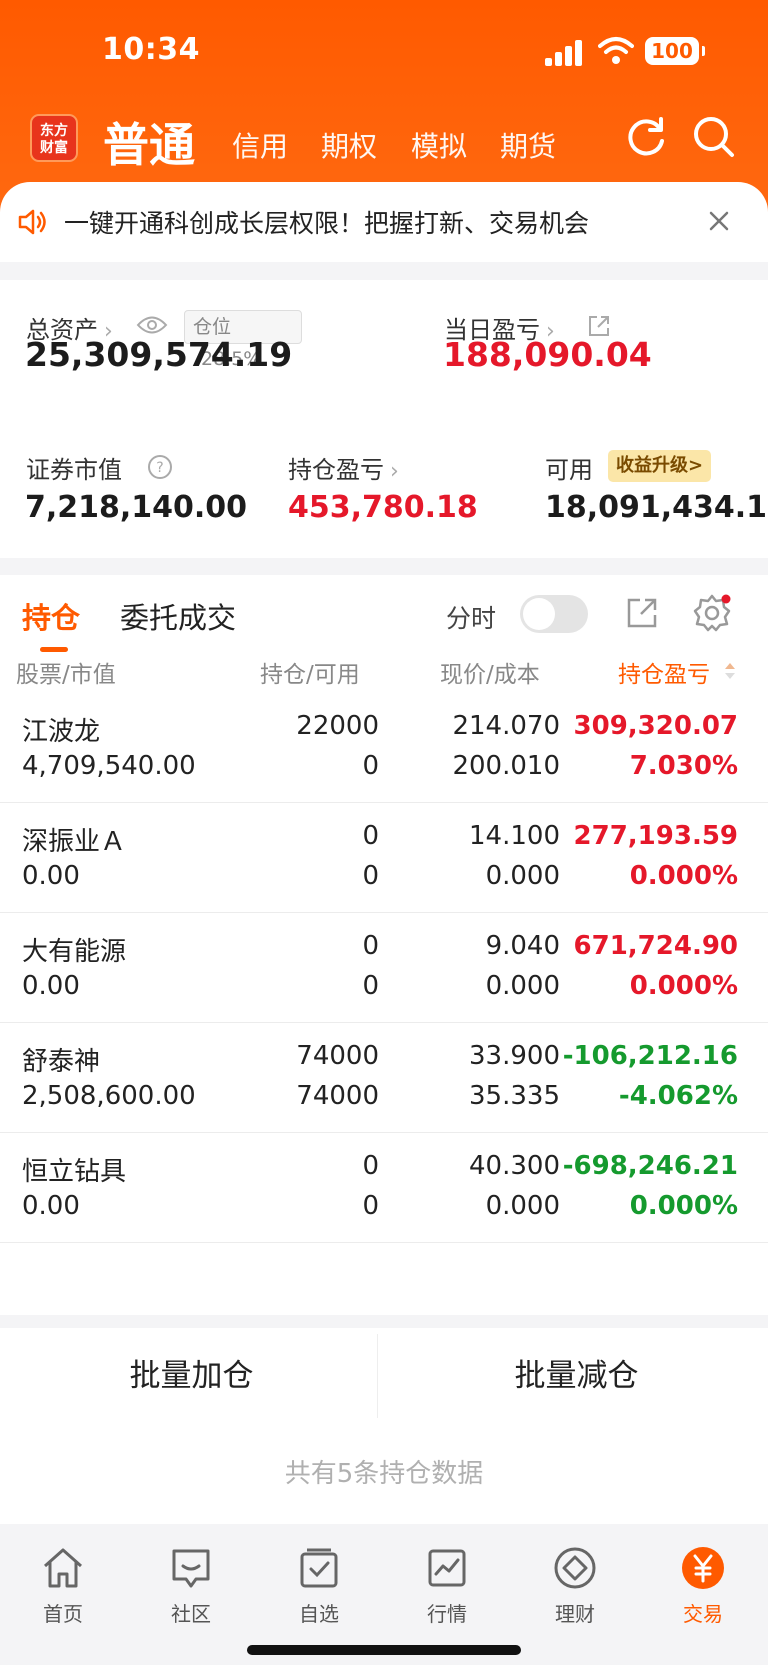 This screenshot has height=1665, width=768. What do you see at coordinates (655, 726) in the screenshot?
I see `holding-pl: 309,320.07` at bounding box center [655, 726].